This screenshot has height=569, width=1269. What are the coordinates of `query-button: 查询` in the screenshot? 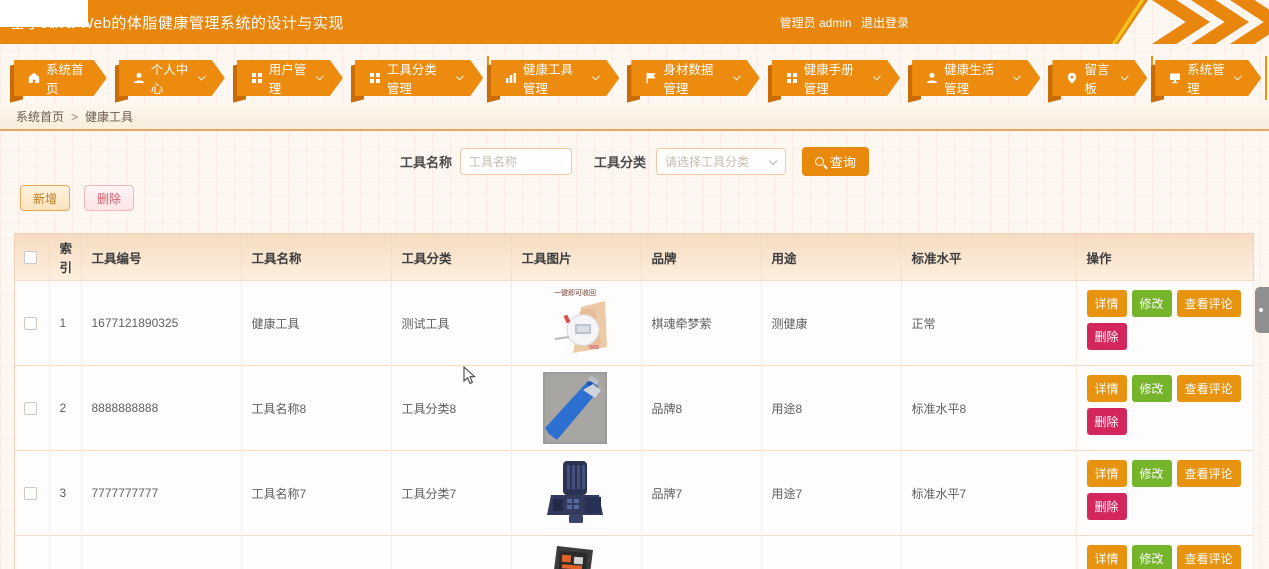 It's located at (836, 161).